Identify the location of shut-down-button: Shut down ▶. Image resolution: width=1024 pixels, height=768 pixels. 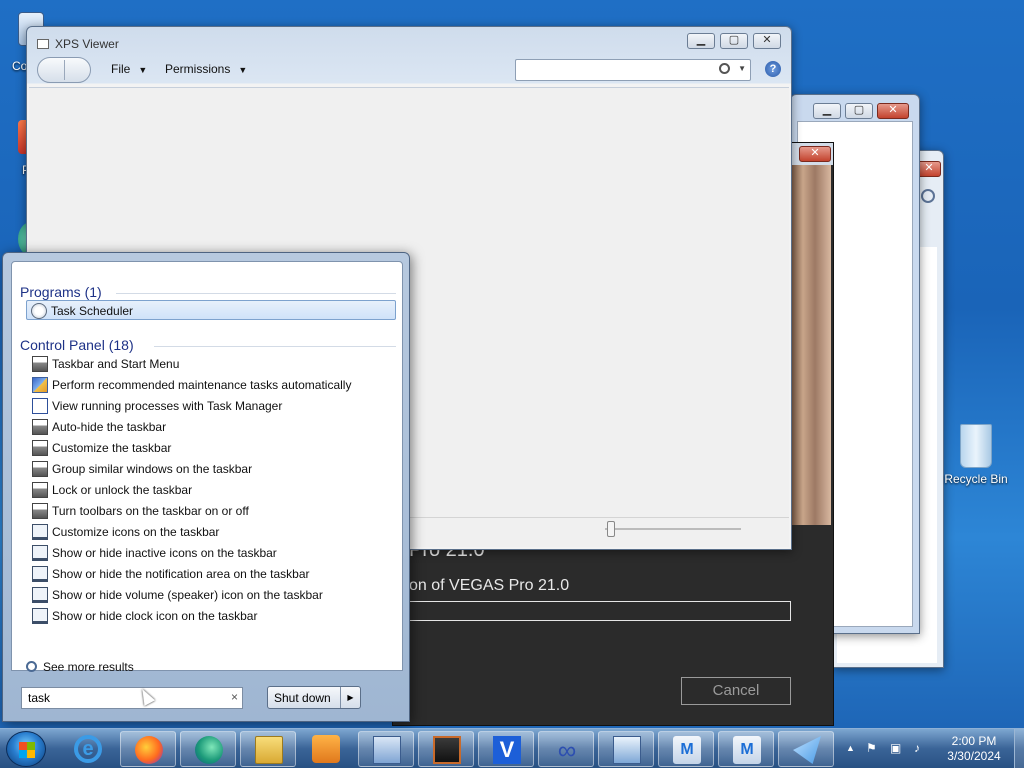
(314, 697).